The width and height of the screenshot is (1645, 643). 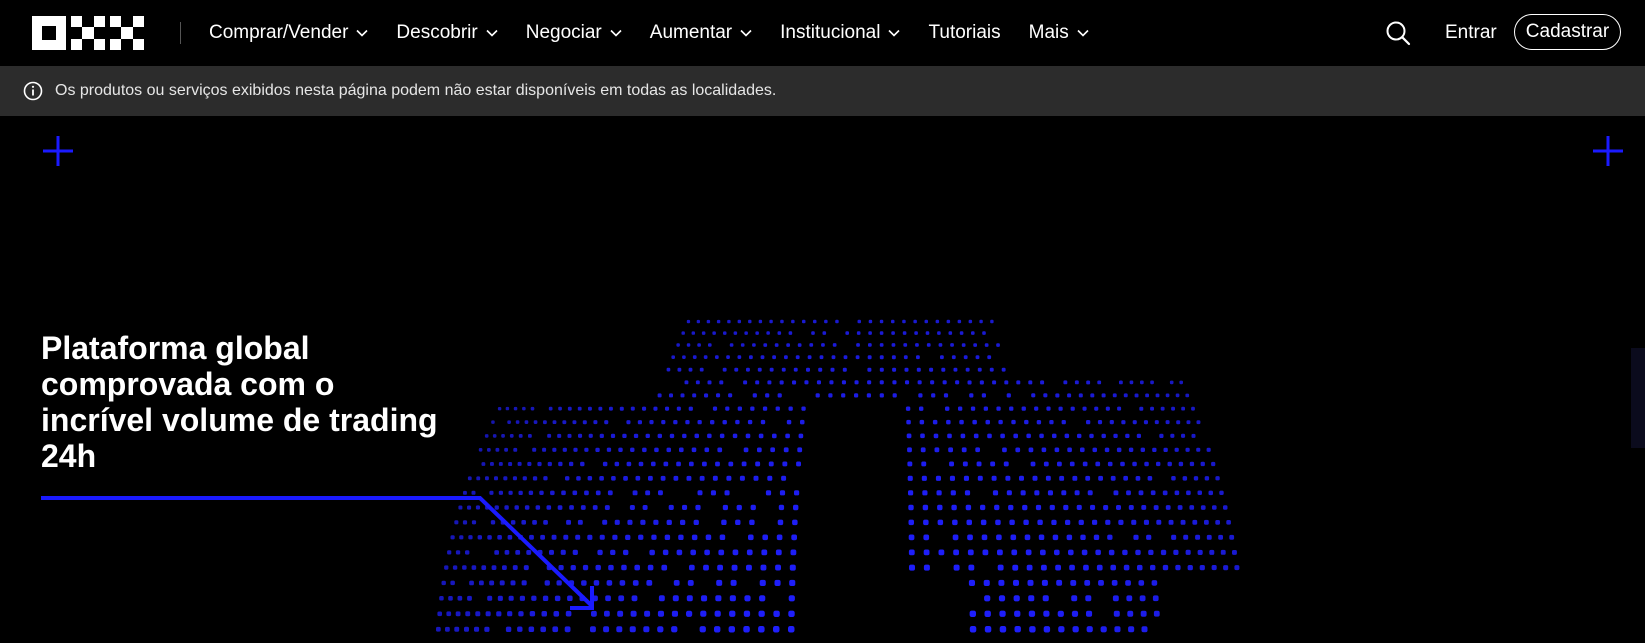 What do you see at coordinates (88, 33) in the screenshot?
I see `okx-logo` at bounding box center [88, 33].